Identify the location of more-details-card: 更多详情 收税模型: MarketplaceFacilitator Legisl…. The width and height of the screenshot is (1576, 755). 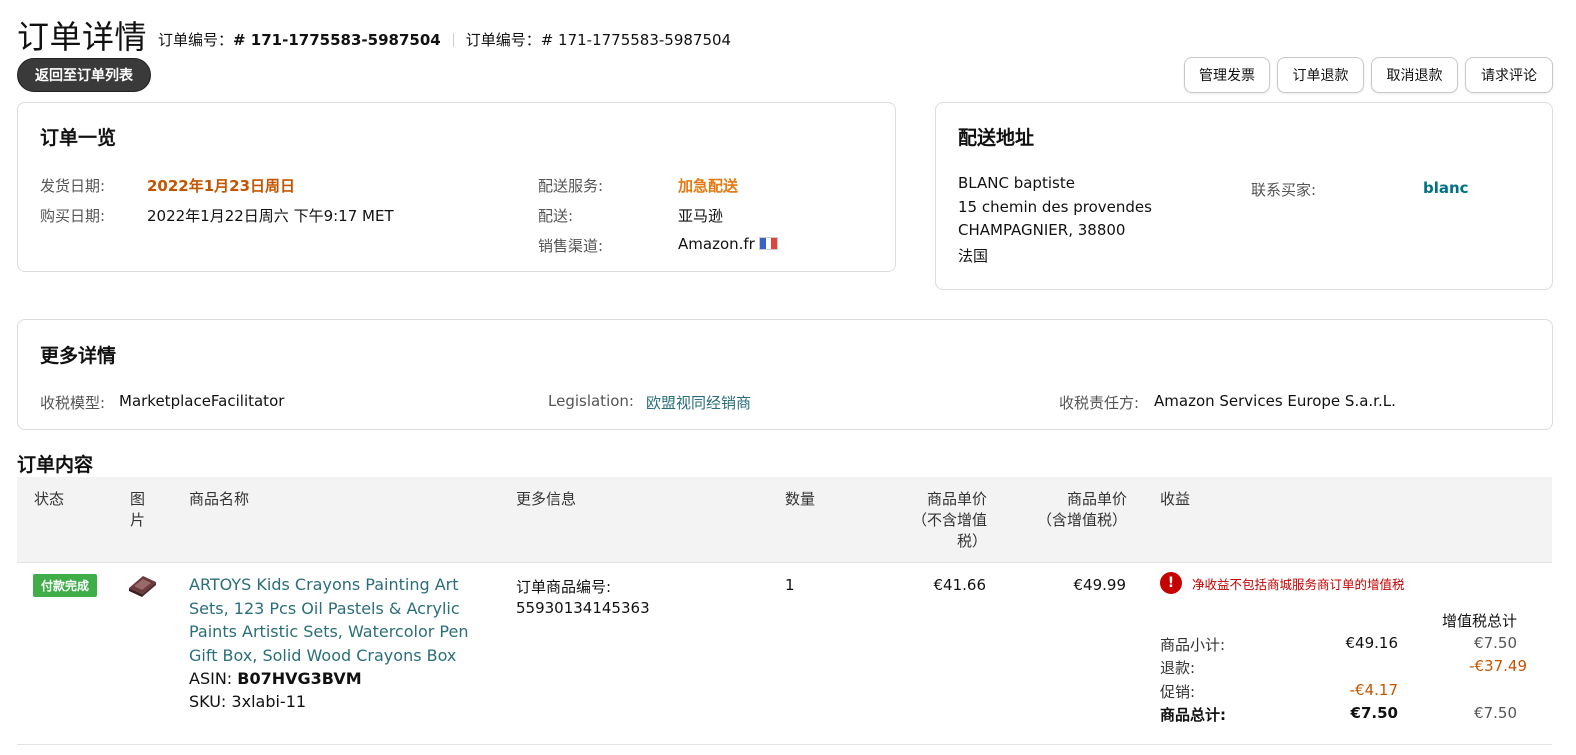
(785, 374).